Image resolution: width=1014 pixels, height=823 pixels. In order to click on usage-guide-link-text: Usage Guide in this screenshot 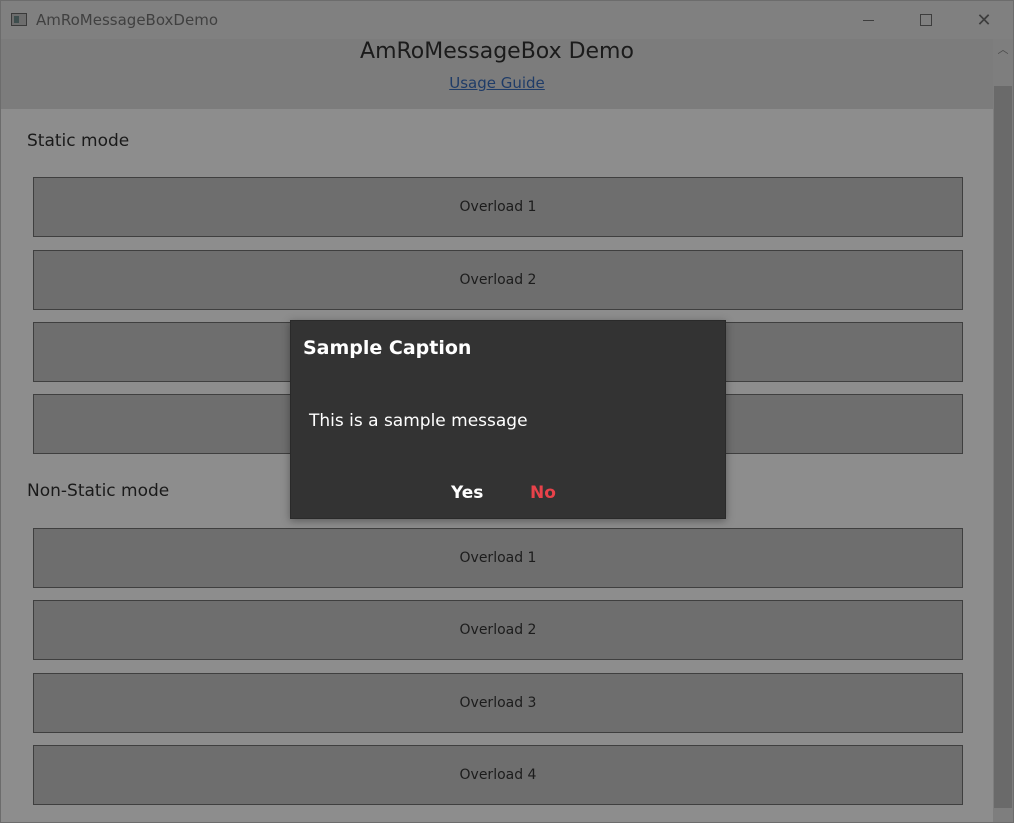, I will do `click(497, 83)`.